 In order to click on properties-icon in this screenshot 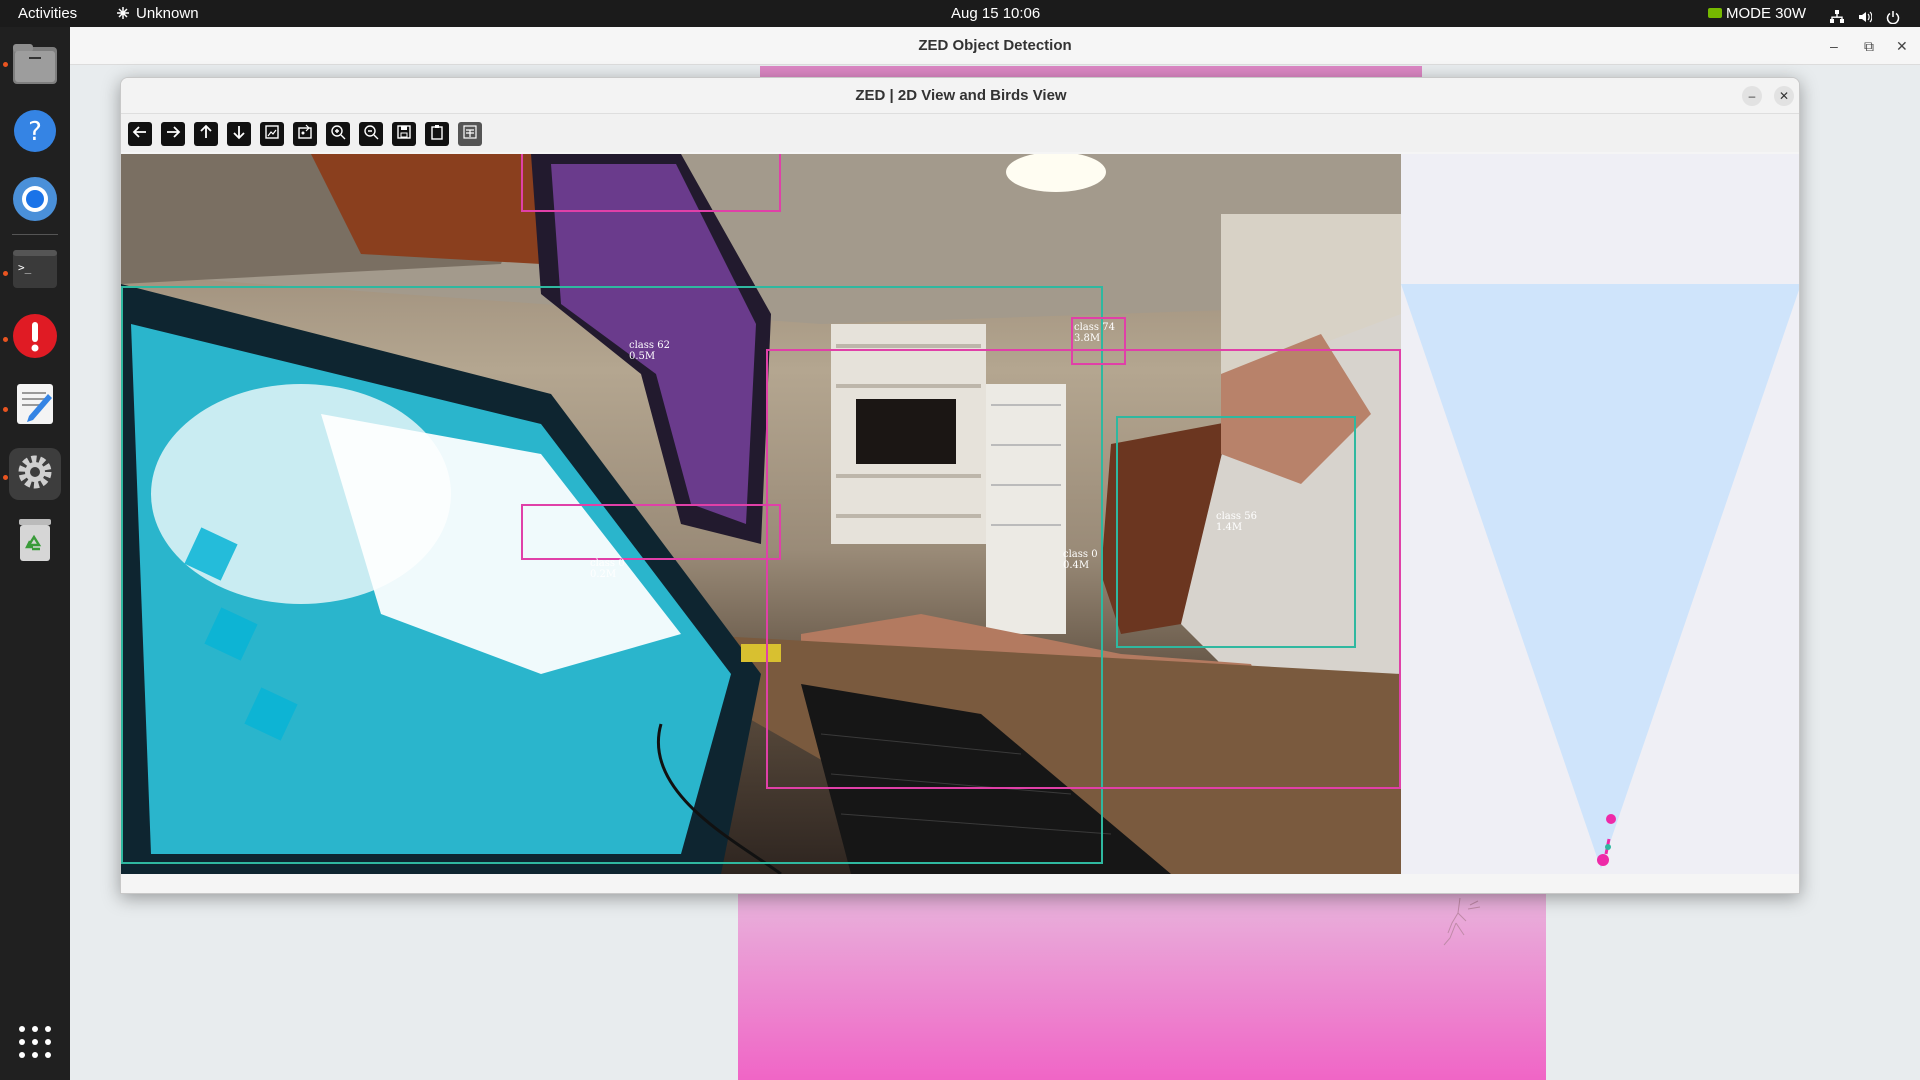, I will do `click(470, 134)`.